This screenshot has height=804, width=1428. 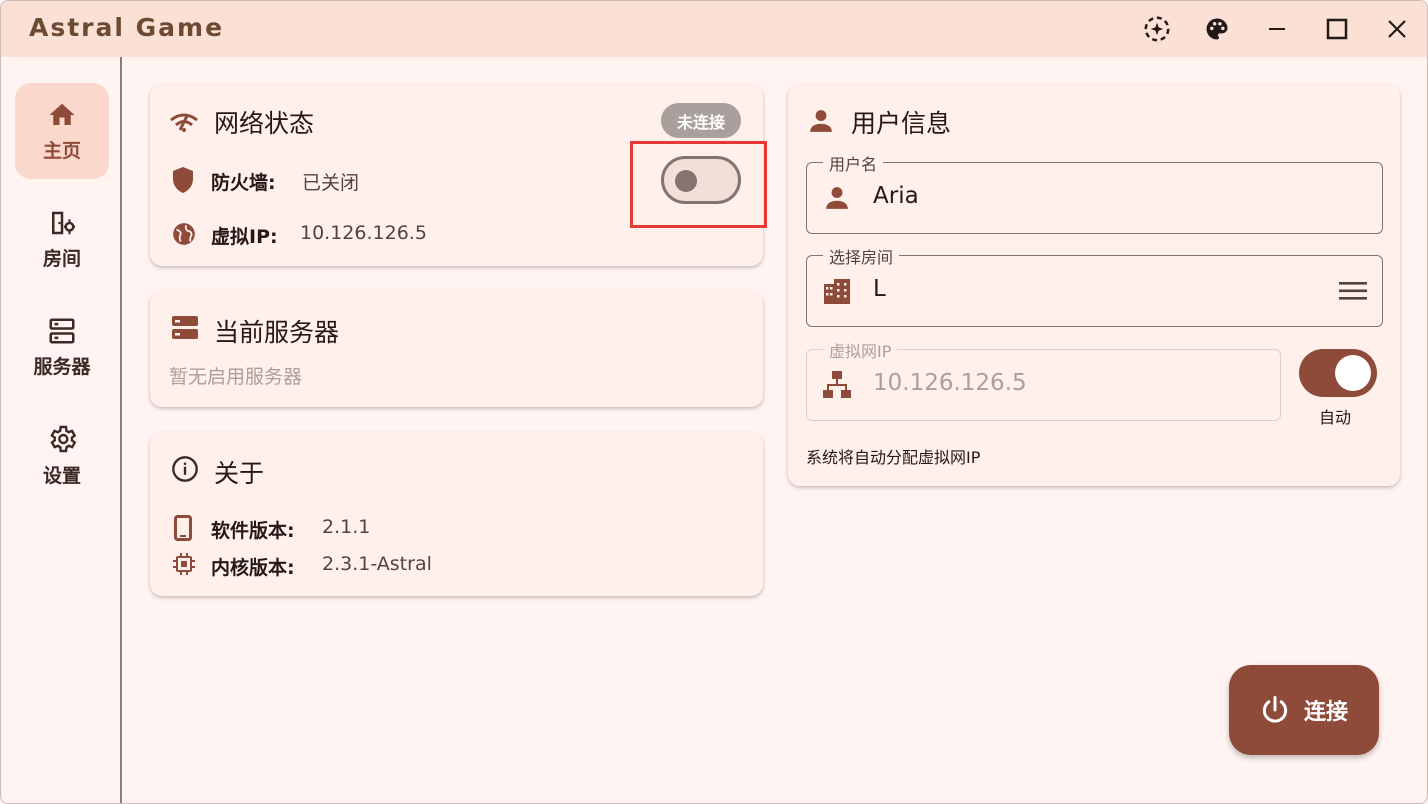 What do you see at coordinates (61, 150) in the screenshot?
I see `sidebar-item-label: 主页` at bounding box center [61, 150].